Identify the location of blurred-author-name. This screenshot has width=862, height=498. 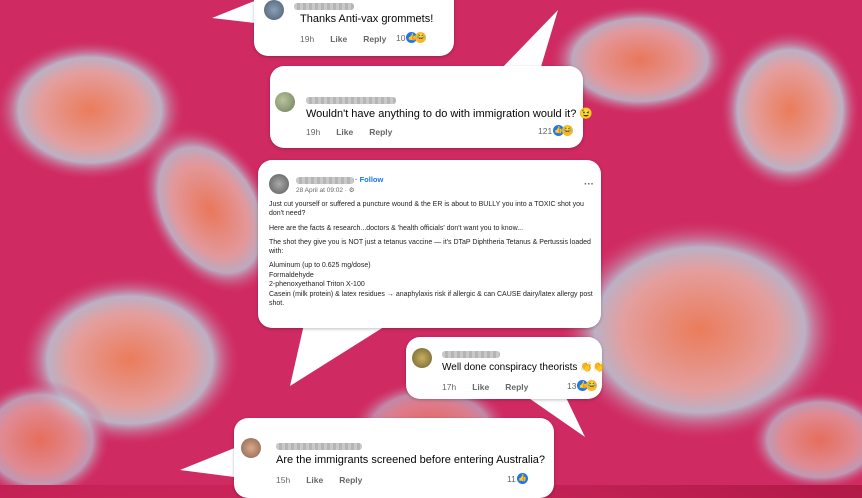
(325, 180).